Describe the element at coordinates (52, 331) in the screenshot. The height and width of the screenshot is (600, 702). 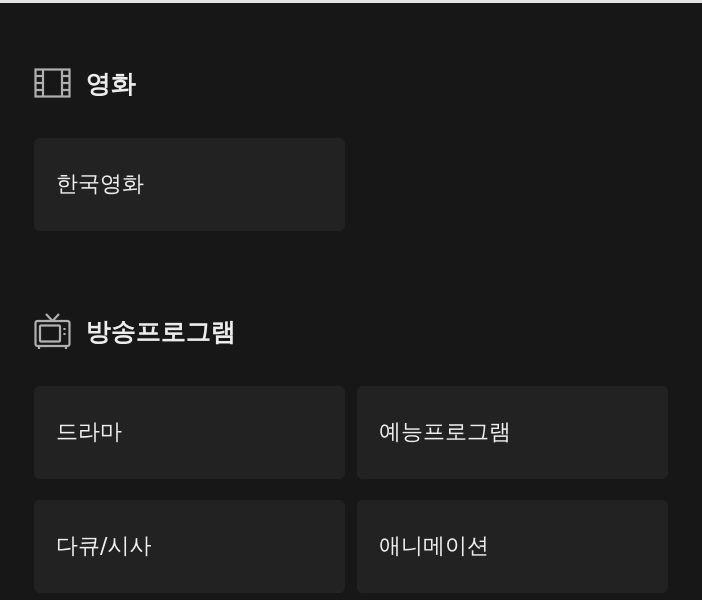
I see `tv-icon` at that location.